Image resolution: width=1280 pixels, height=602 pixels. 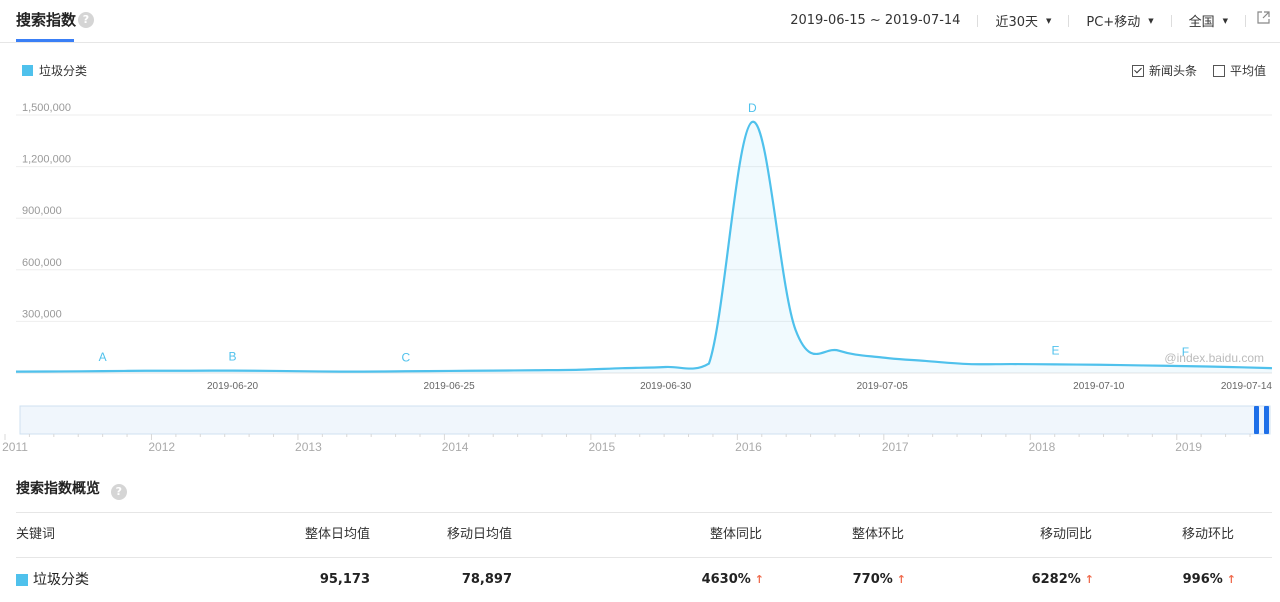 I want to click on table-header-row: 关键词 整体日均值 移动日均值 整体同比 整体环比 移动同比 移动环比, so click(x=644, y=535).